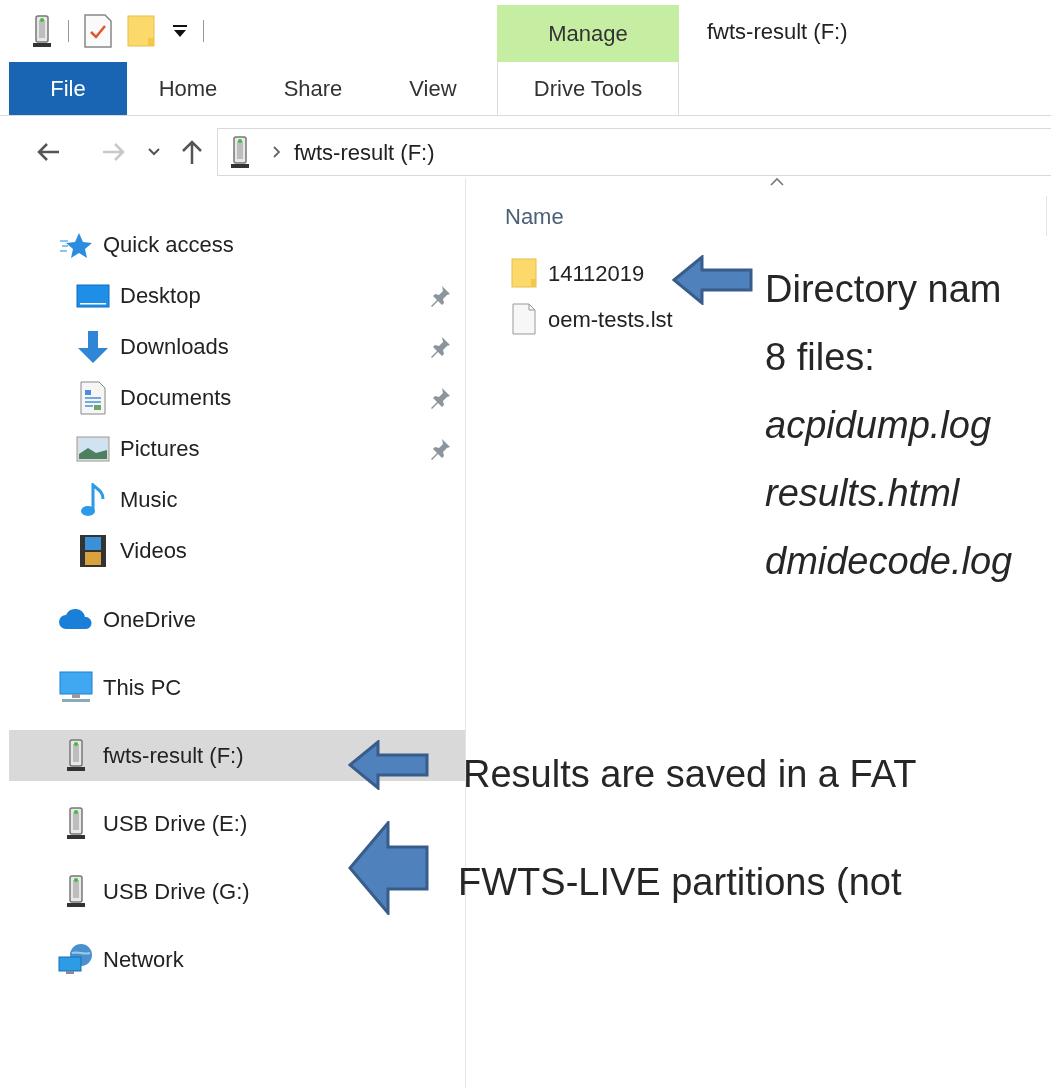 The image size is (1051, 1088). Describe the element at coordinates (634, 152) in the screenshot. I see `address-field: fwts-result (F:)` at that location.